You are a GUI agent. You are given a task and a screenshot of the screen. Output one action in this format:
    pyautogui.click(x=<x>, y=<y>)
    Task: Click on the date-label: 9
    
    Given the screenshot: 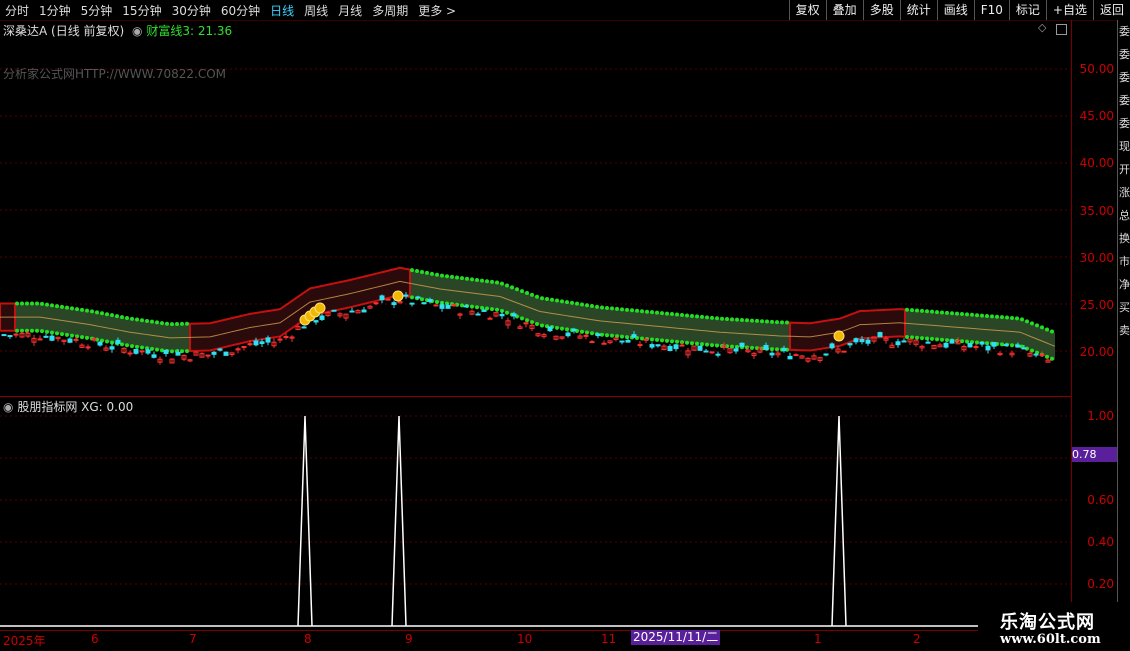 What is the action you would take?
    pyautogui.click(x=409, y=639)
    